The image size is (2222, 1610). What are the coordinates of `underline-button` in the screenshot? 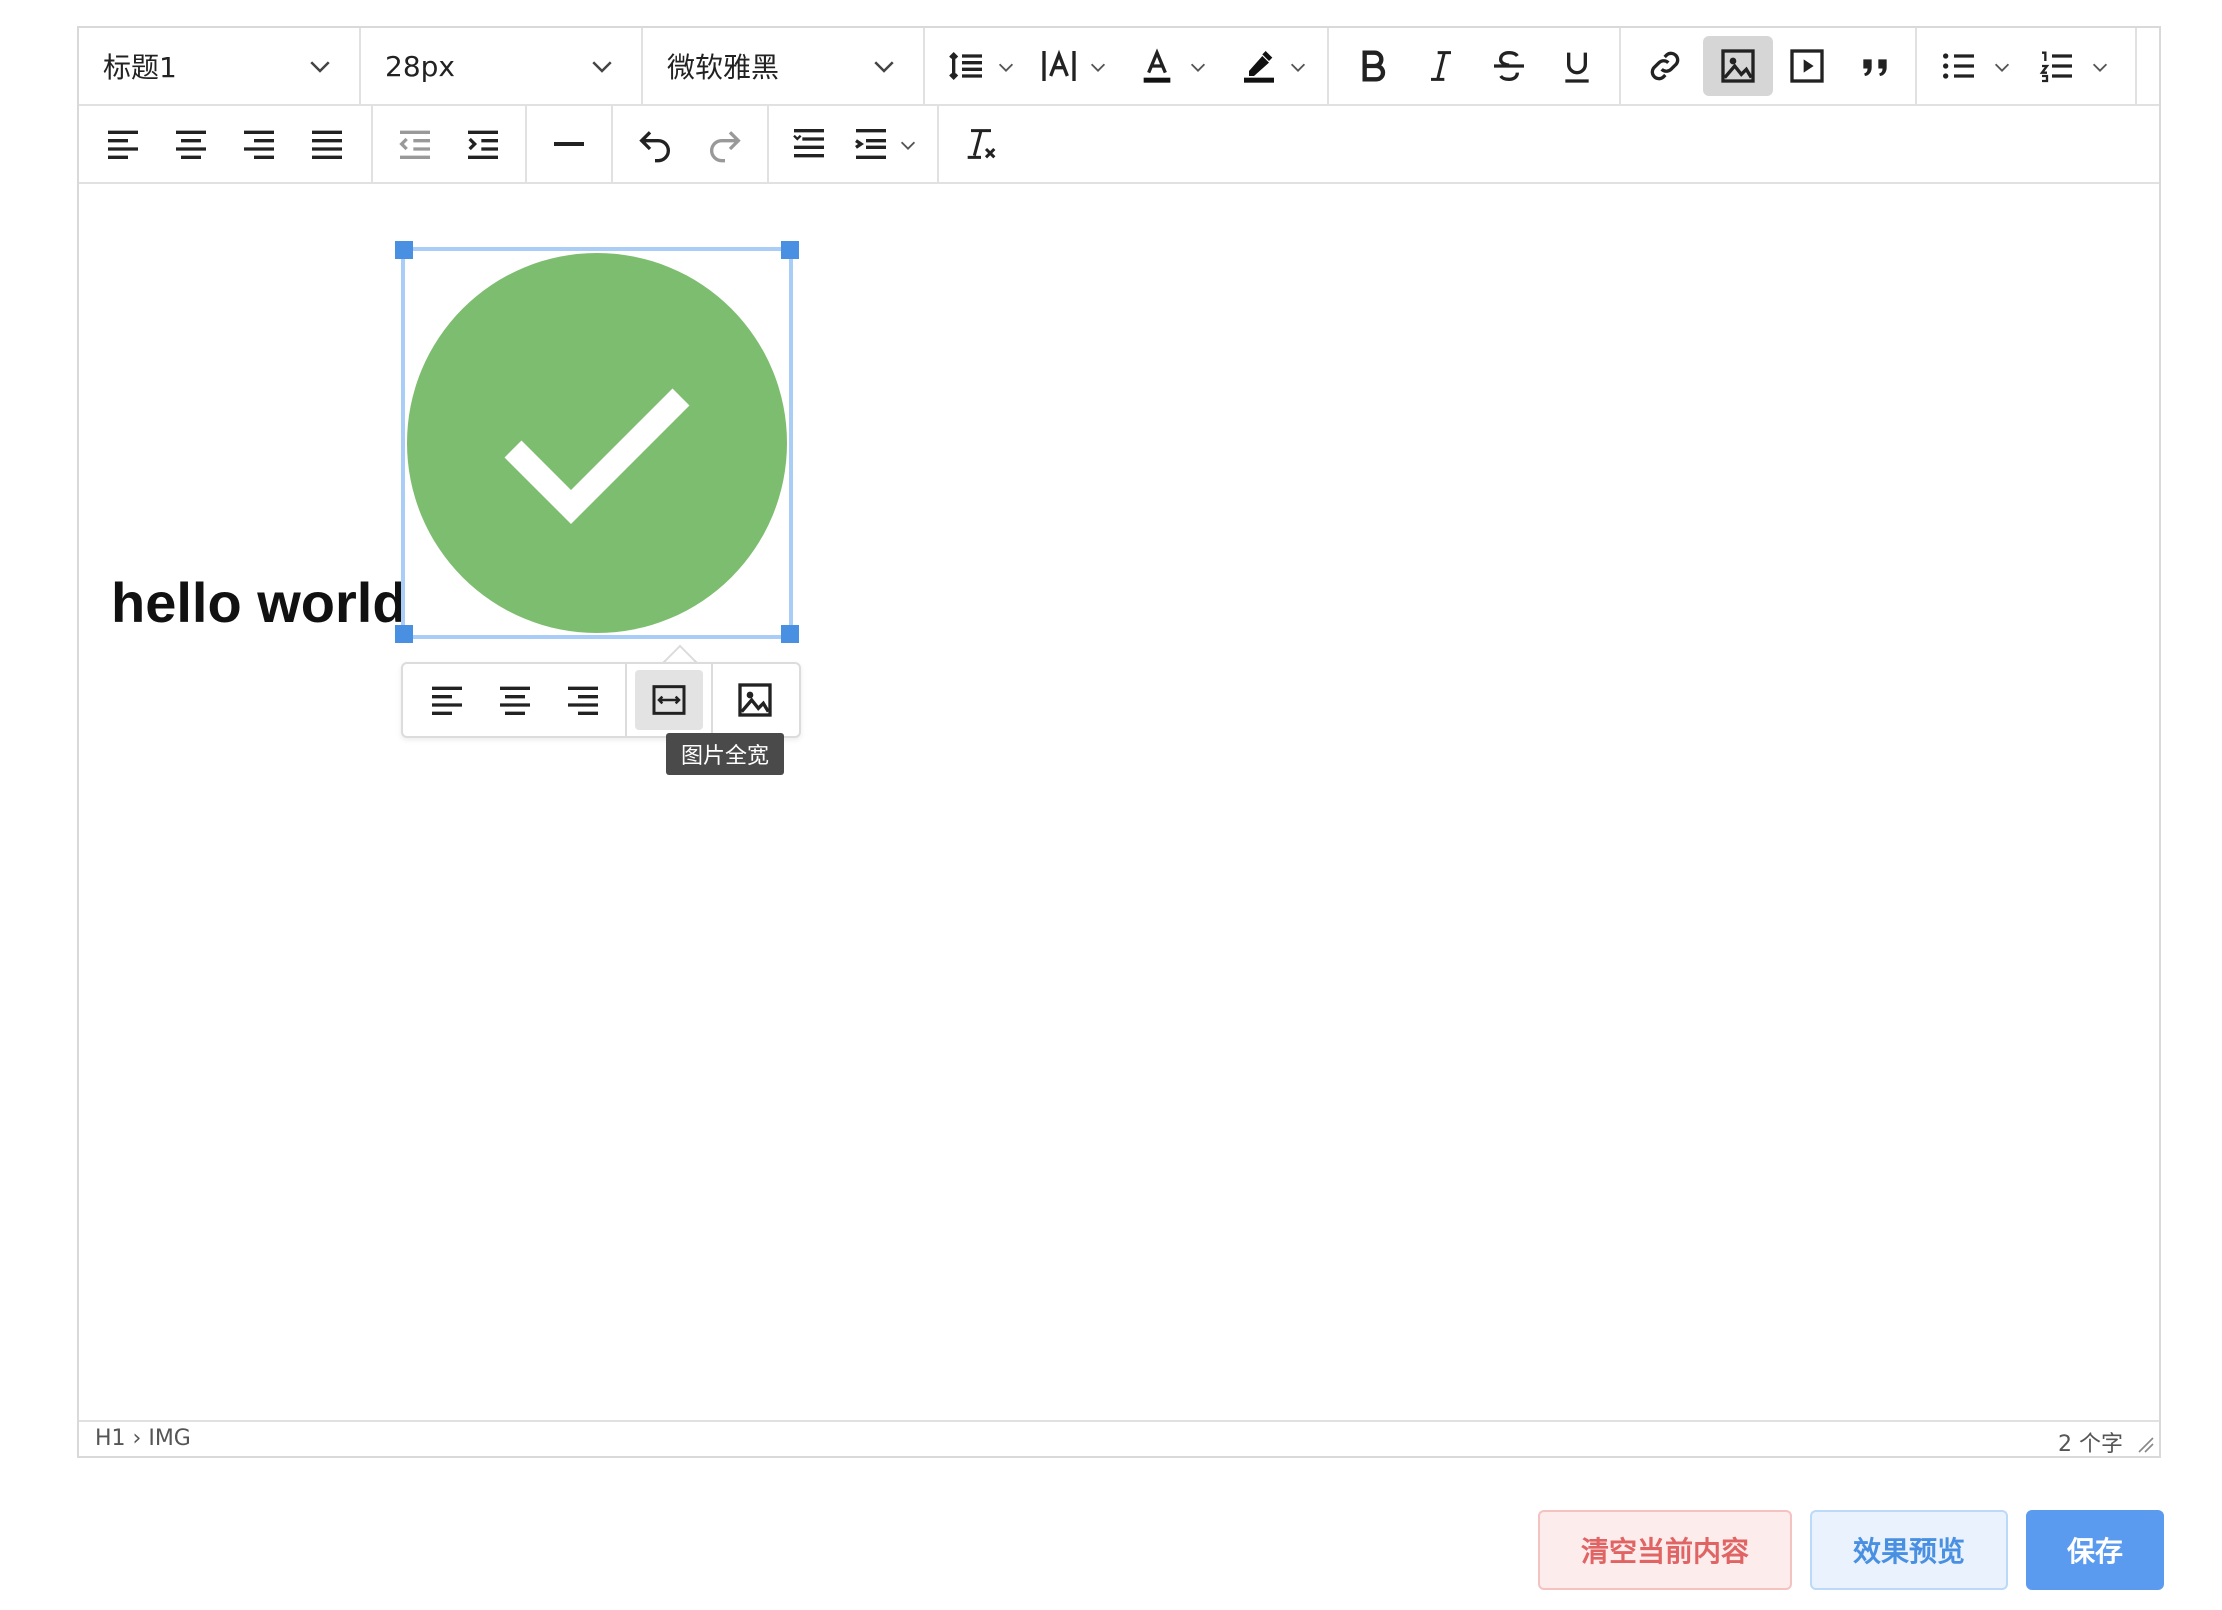 It's located at (1577, 66).